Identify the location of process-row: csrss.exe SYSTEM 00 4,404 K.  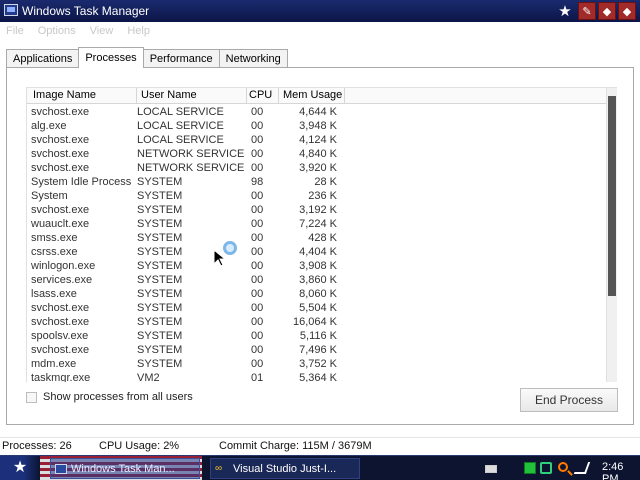
(317, 252).